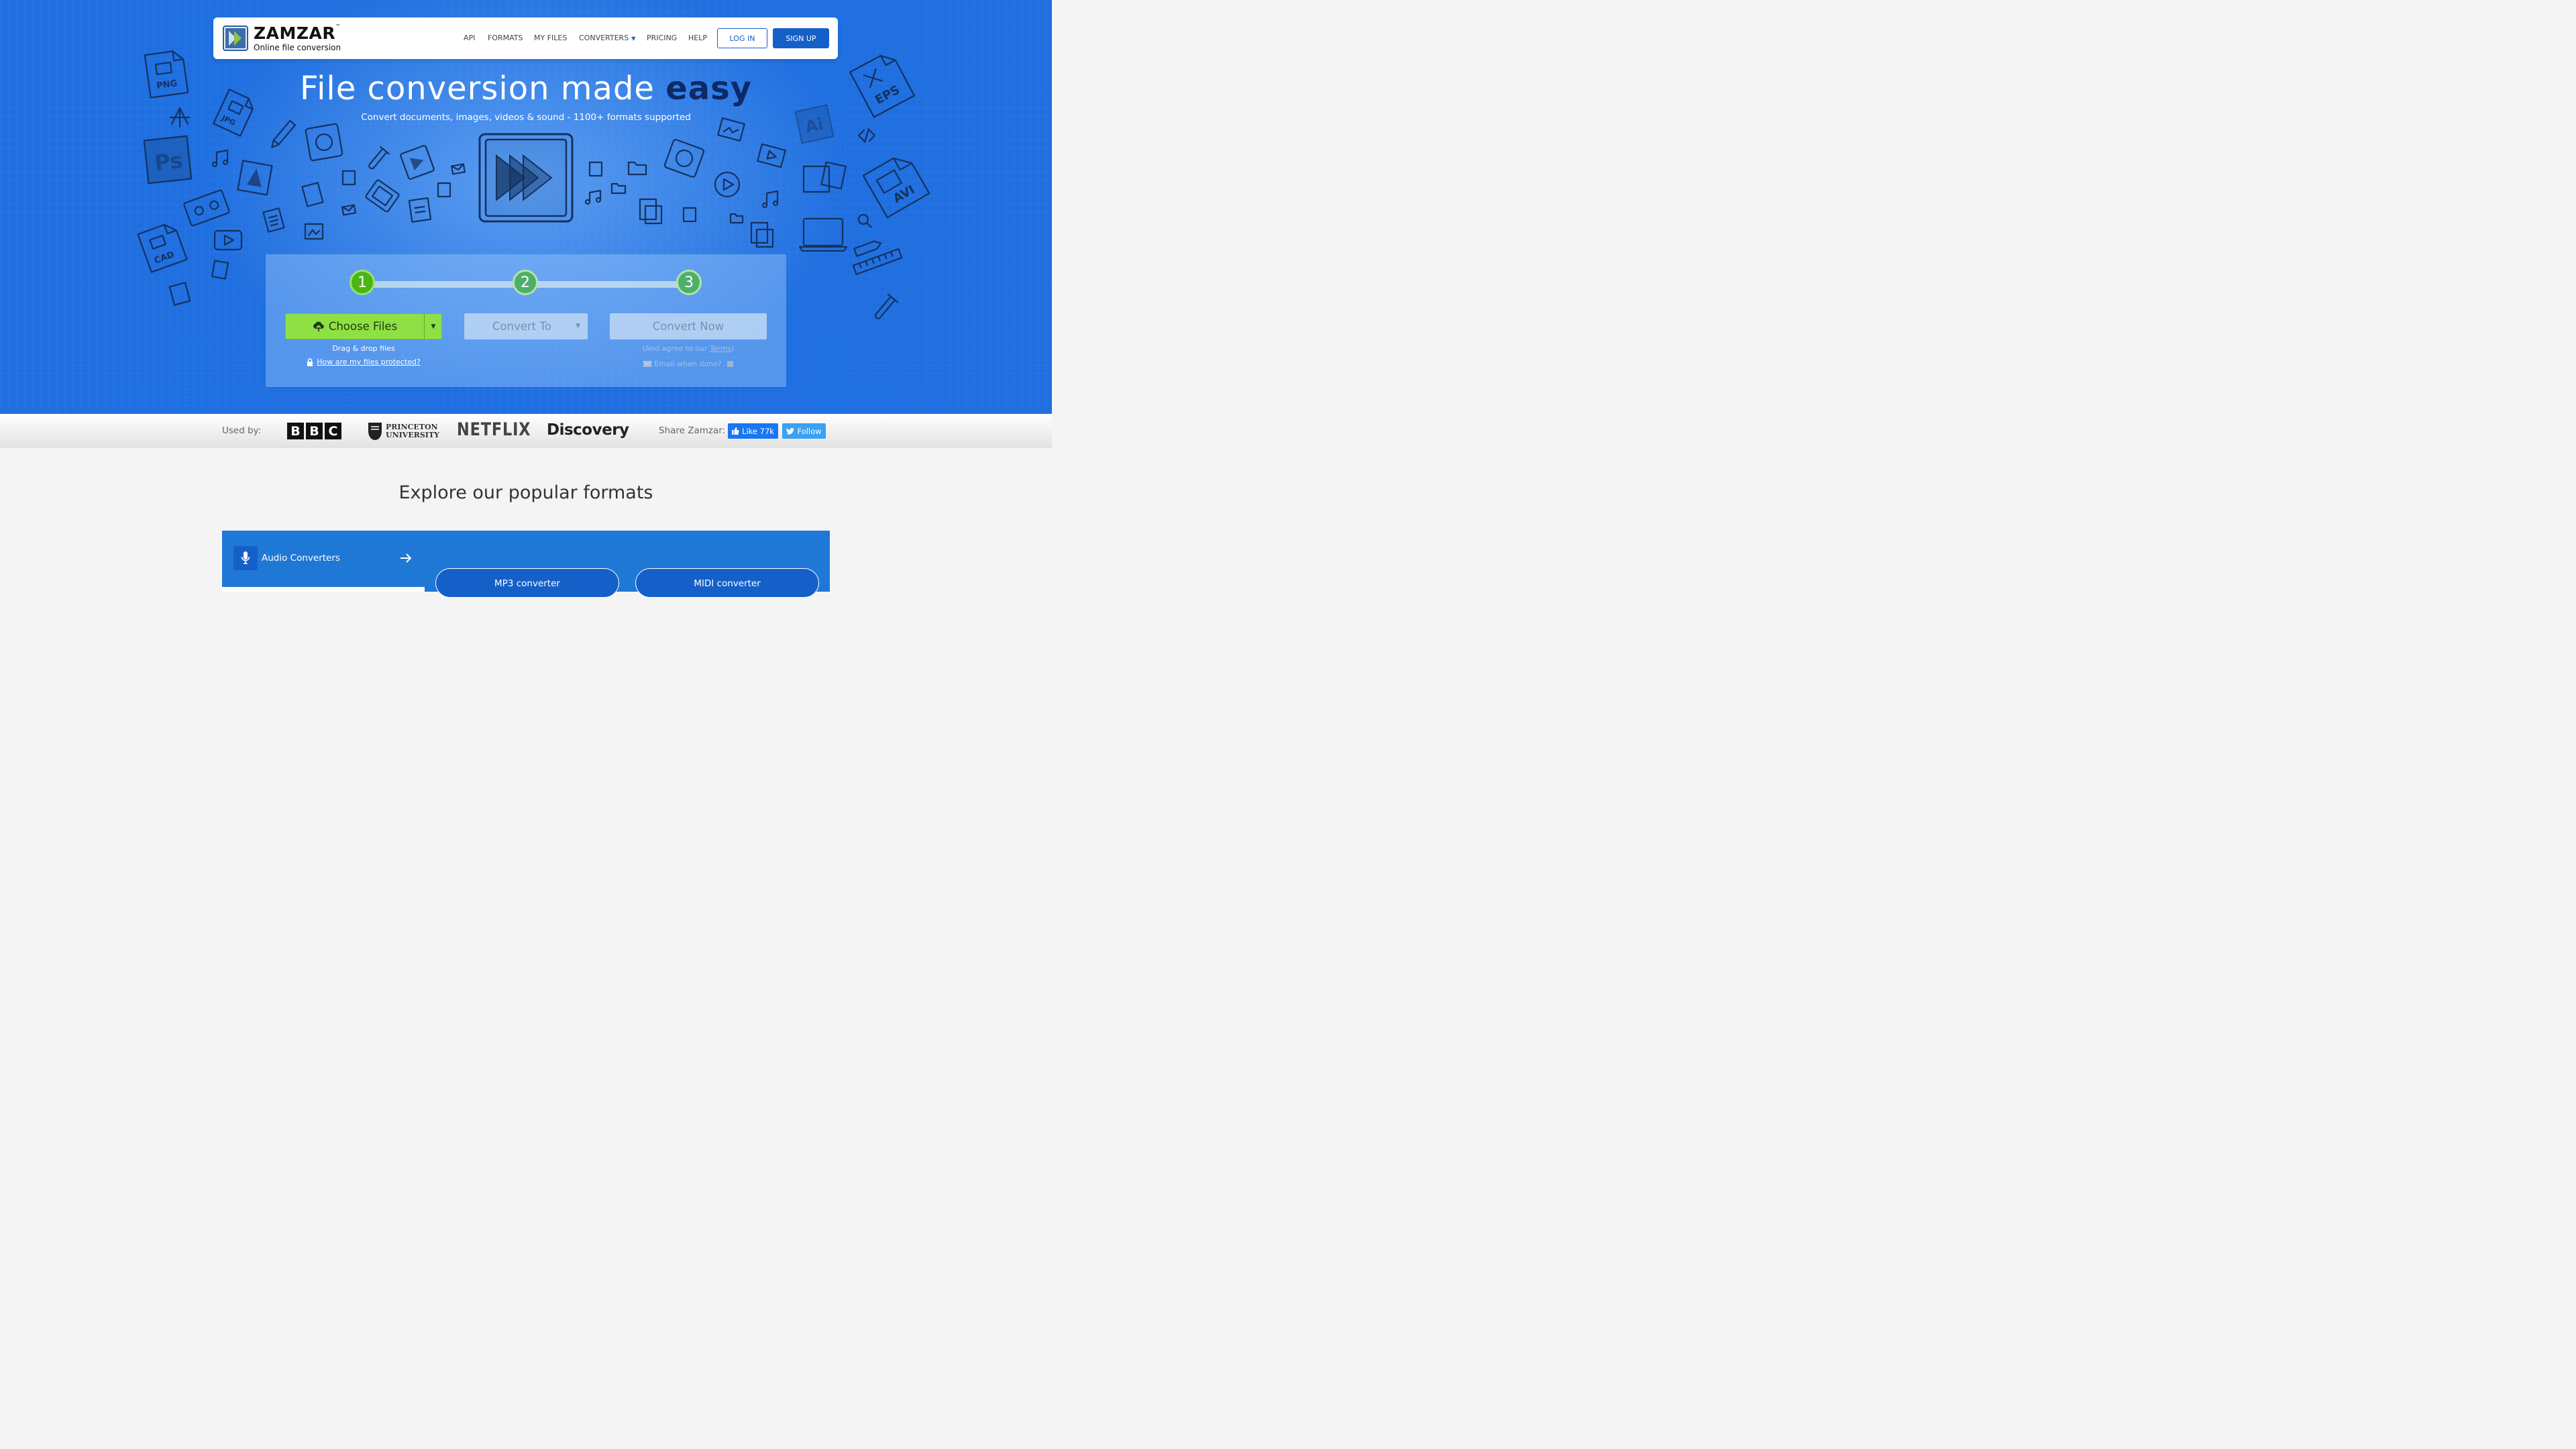 The height and width of the screenshot is (1449, 2576). I want to click on facebook-like-button: Like 77k, so click(753, 431).